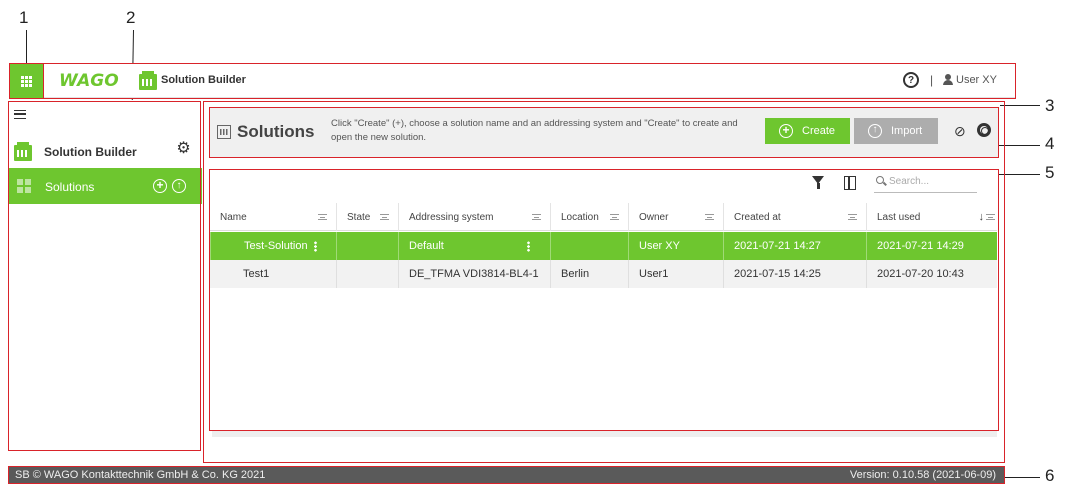 The height and width of the screenshot is (484, 1066). What do you see at coordinates (794, 274) in the screenshot?
I see `cell-created: 2021-07-15 14:25` at bounding box center [794, 274].